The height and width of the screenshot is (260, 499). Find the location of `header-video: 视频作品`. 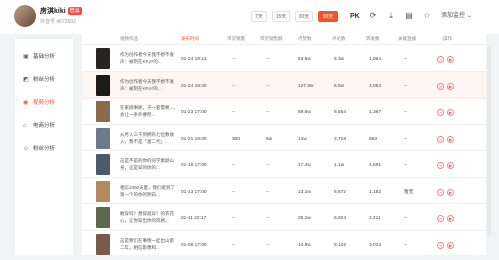

header-video: 视频作品 is located at coordinates (129, 38).